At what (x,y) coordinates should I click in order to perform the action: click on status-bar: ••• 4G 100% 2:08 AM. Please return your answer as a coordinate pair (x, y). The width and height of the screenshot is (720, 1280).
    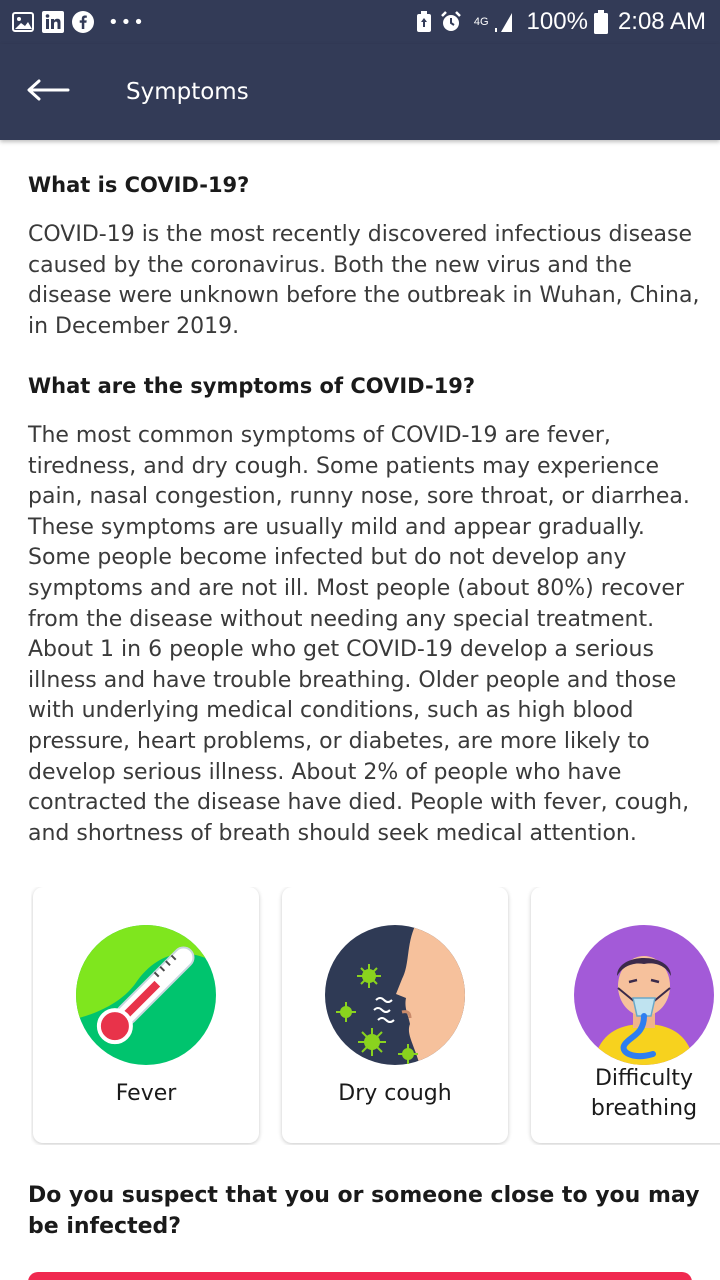
    Looking at the image, I should click on (360, 22).